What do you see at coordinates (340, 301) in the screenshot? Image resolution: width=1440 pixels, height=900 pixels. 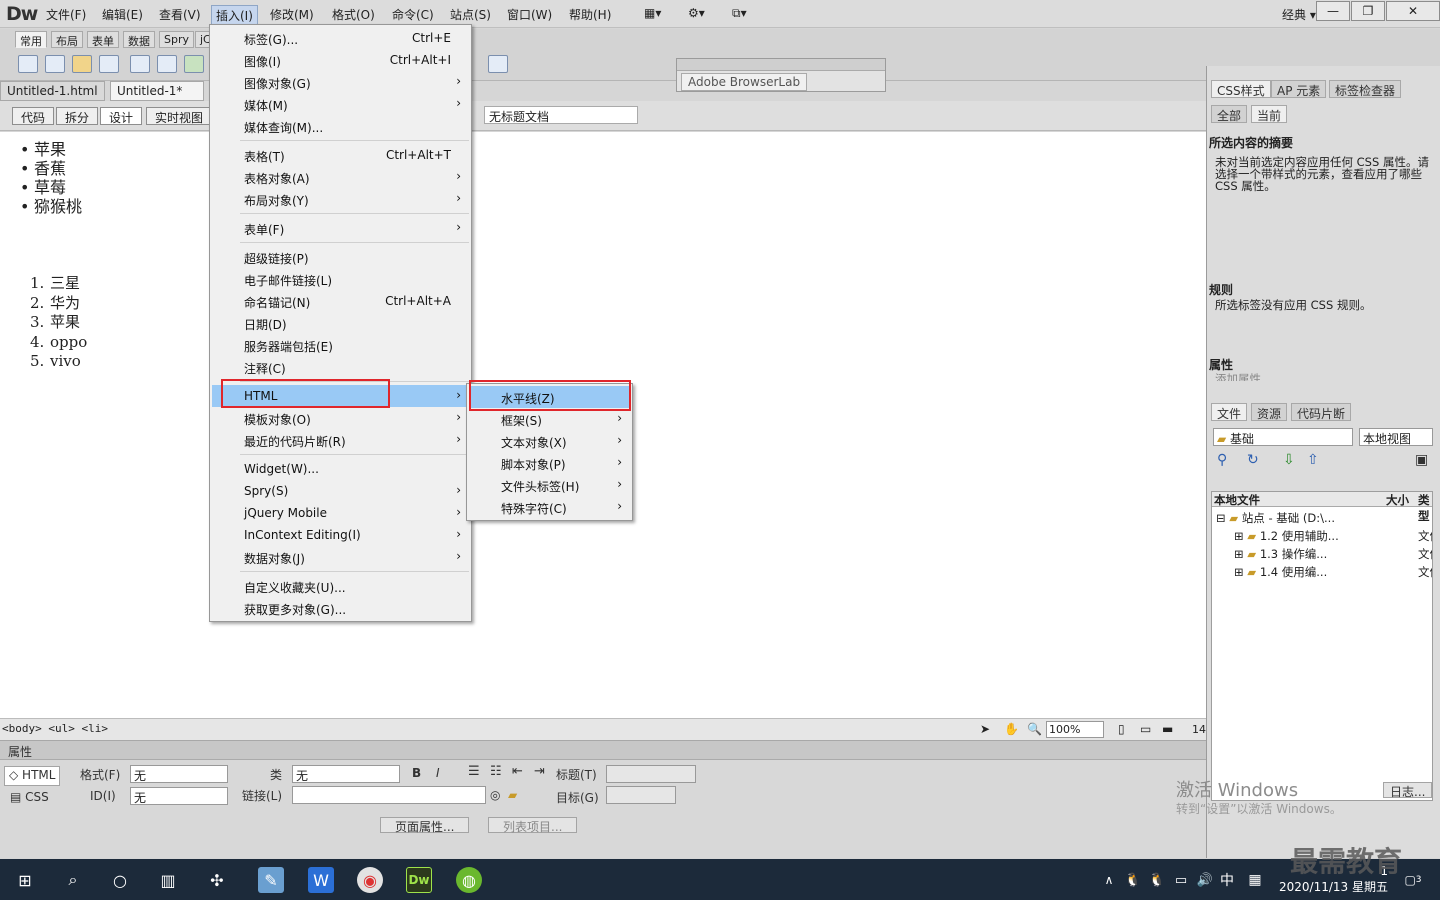 I see `menu-item-named-anchor: 命名锚记(N) Ctrl+Alt+A` at bounding box center [340, 301].